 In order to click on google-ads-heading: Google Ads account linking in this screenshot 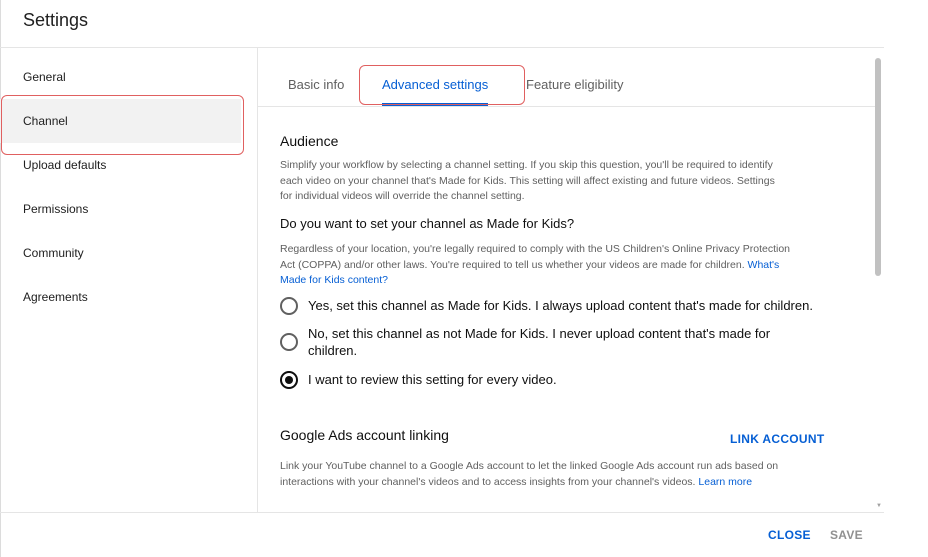, I will do `click(364, 435)`.